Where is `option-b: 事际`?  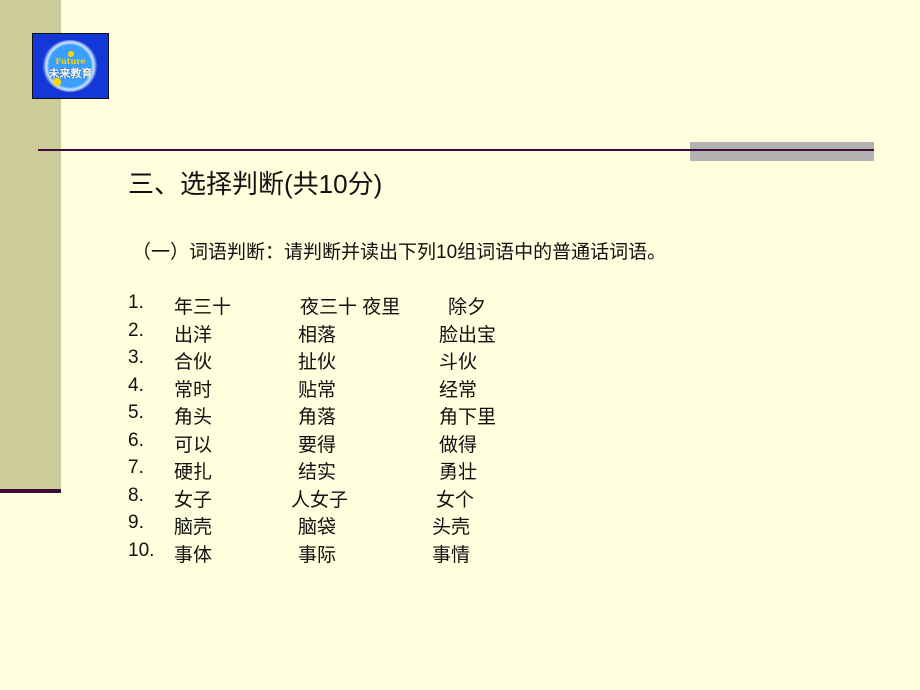
option-b: 事际 is located at coordinates (317, 555).